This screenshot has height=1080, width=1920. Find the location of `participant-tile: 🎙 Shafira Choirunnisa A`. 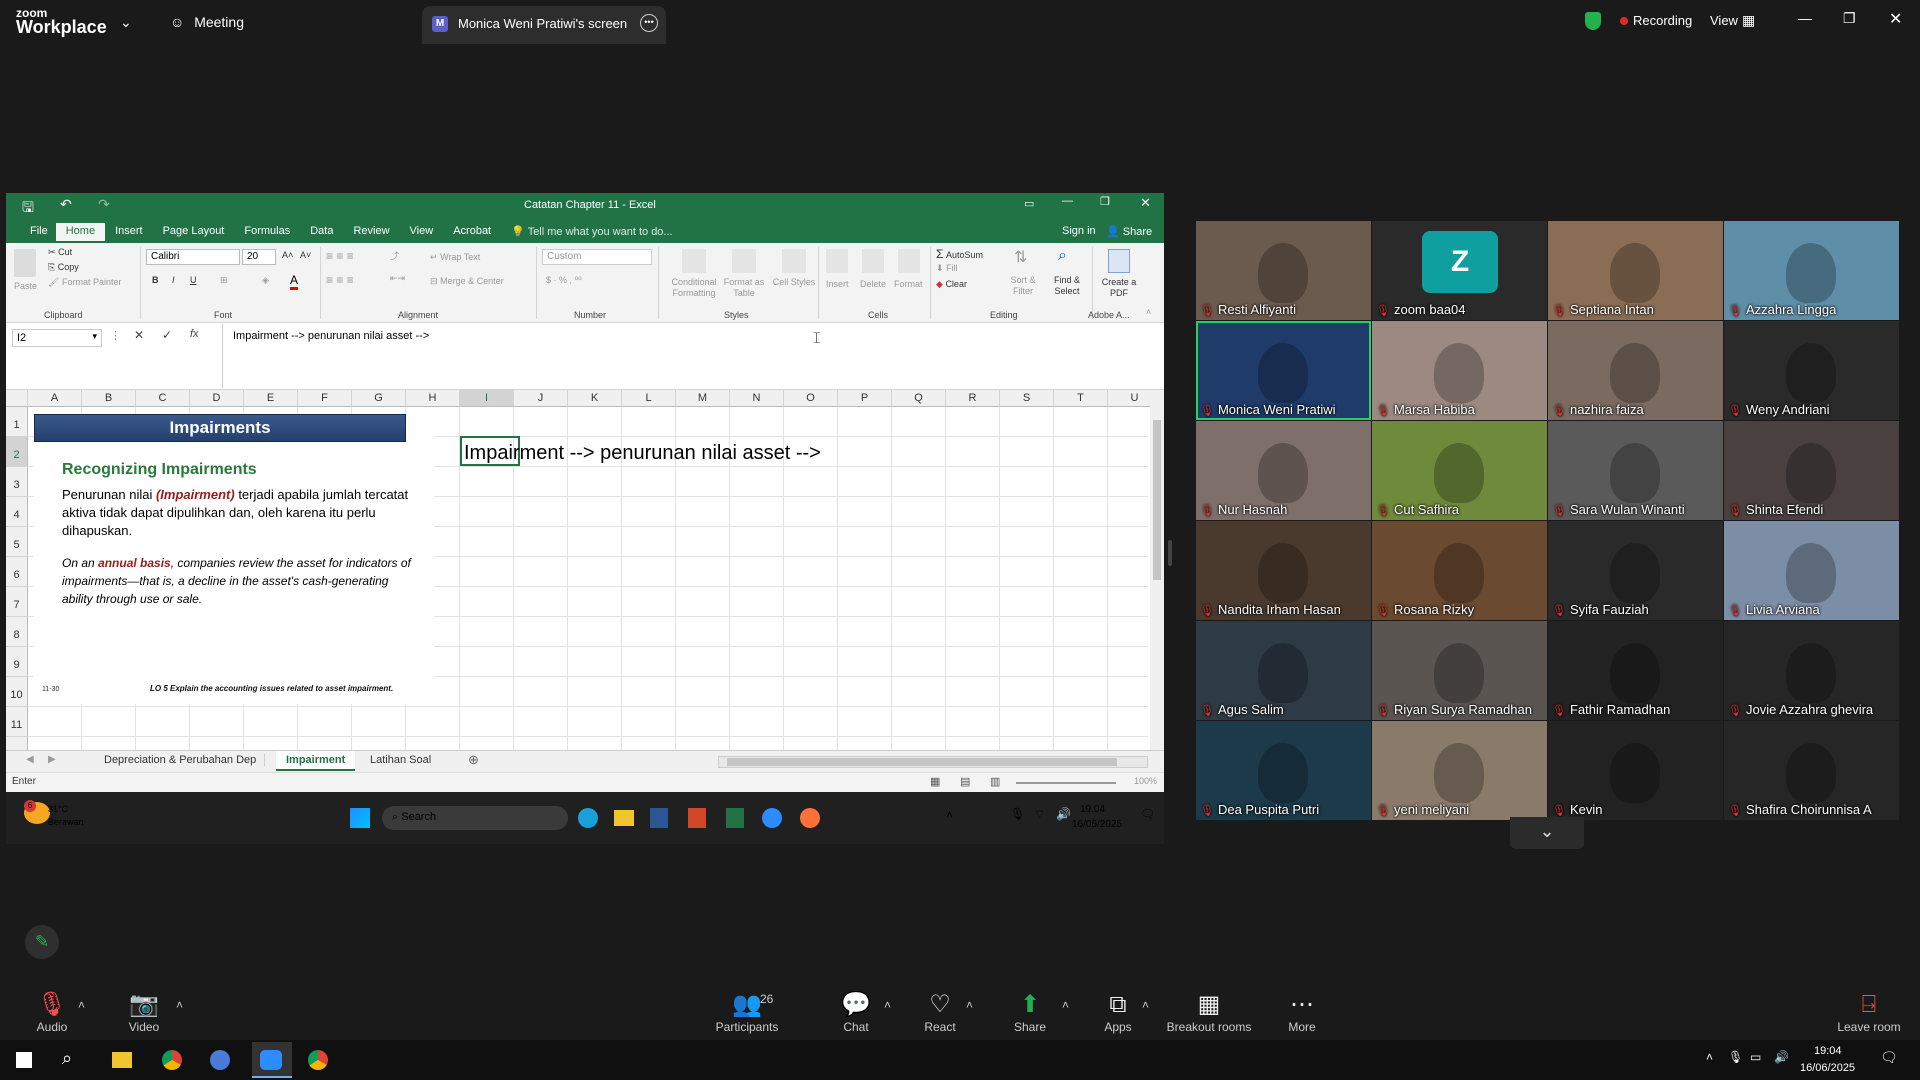

participant-tile: 🎙 Shafira Choirunnisa A is located at coordinates (1811, 770).